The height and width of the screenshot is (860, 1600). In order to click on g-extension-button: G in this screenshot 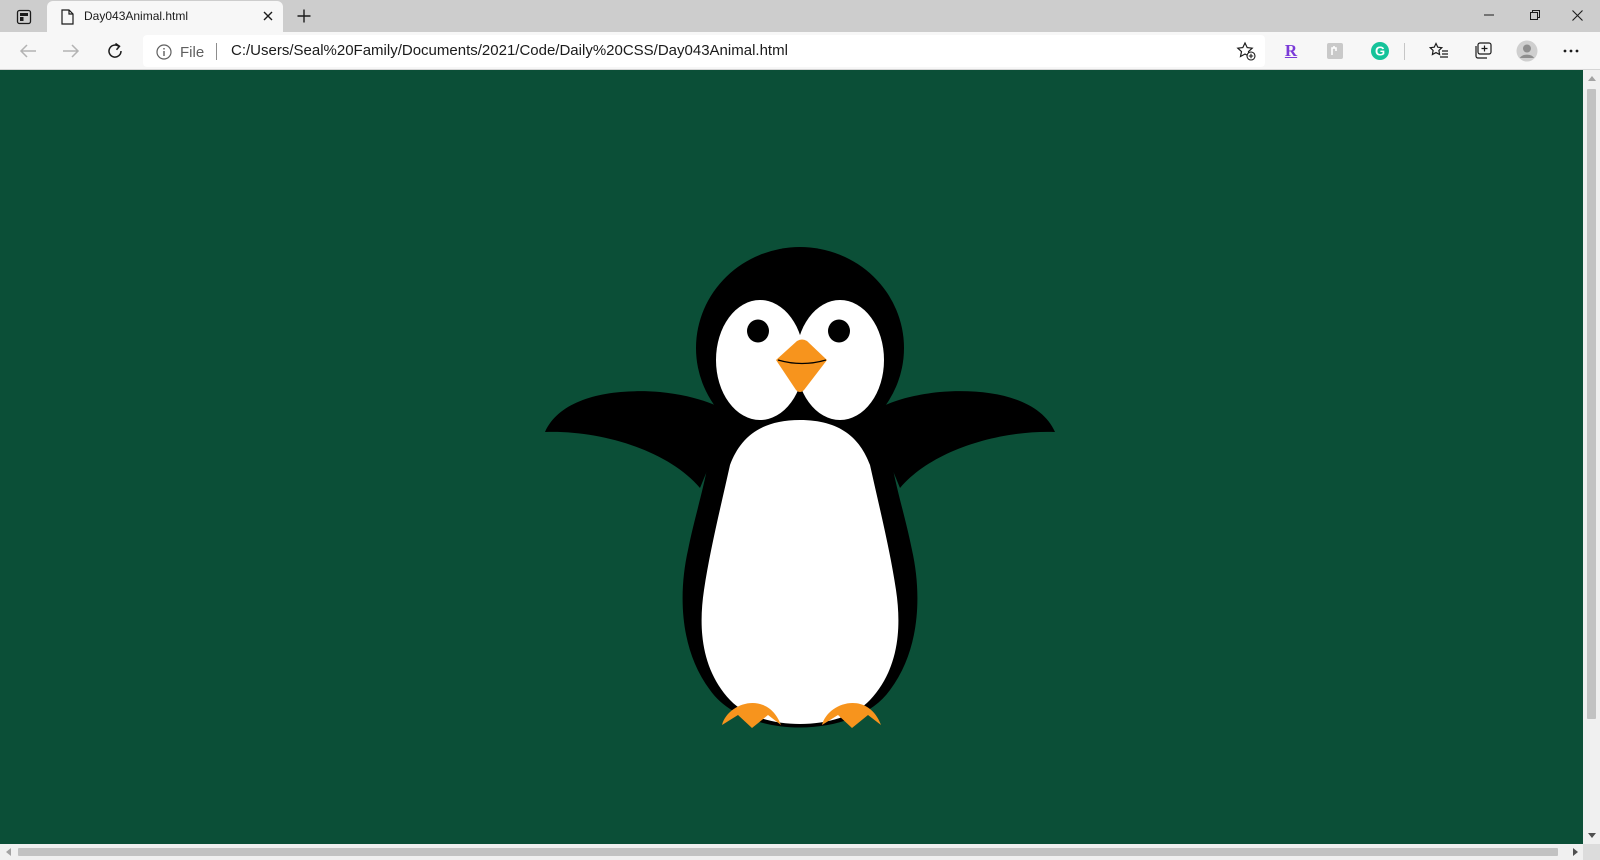, I will do `click(1380, 51)`.